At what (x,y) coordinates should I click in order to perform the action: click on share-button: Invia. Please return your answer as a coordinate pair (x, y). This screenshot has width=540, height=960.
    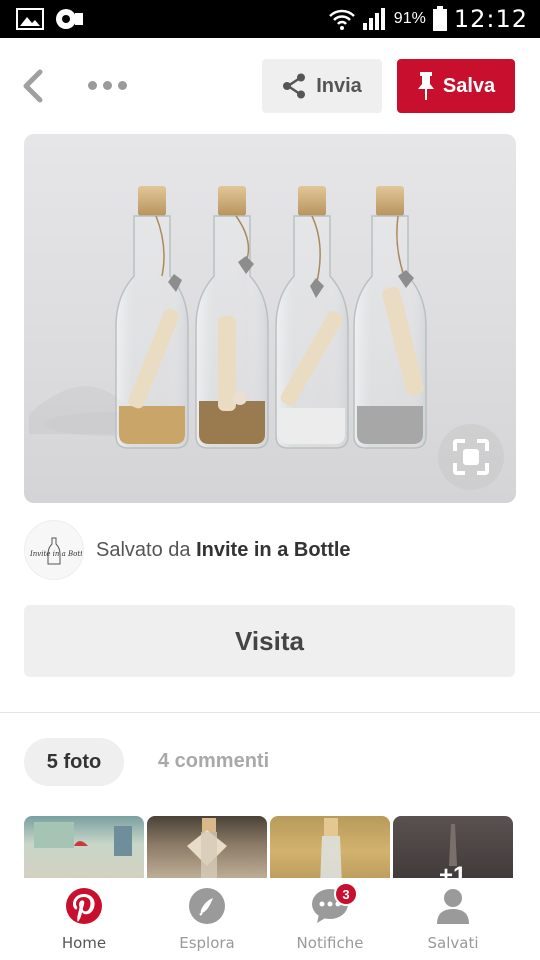
    Looking at the image, I should click on (322, 86).